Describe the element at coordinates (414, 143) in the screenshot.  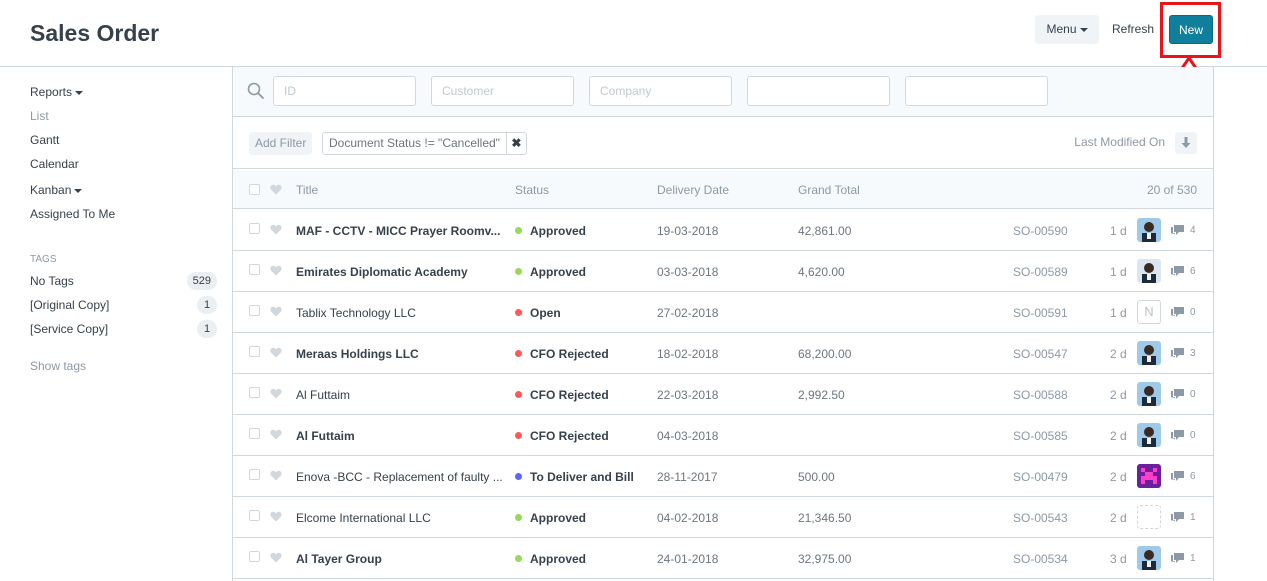
I see `filter-tag-label: Document Status != "Cancelled"` at that location.